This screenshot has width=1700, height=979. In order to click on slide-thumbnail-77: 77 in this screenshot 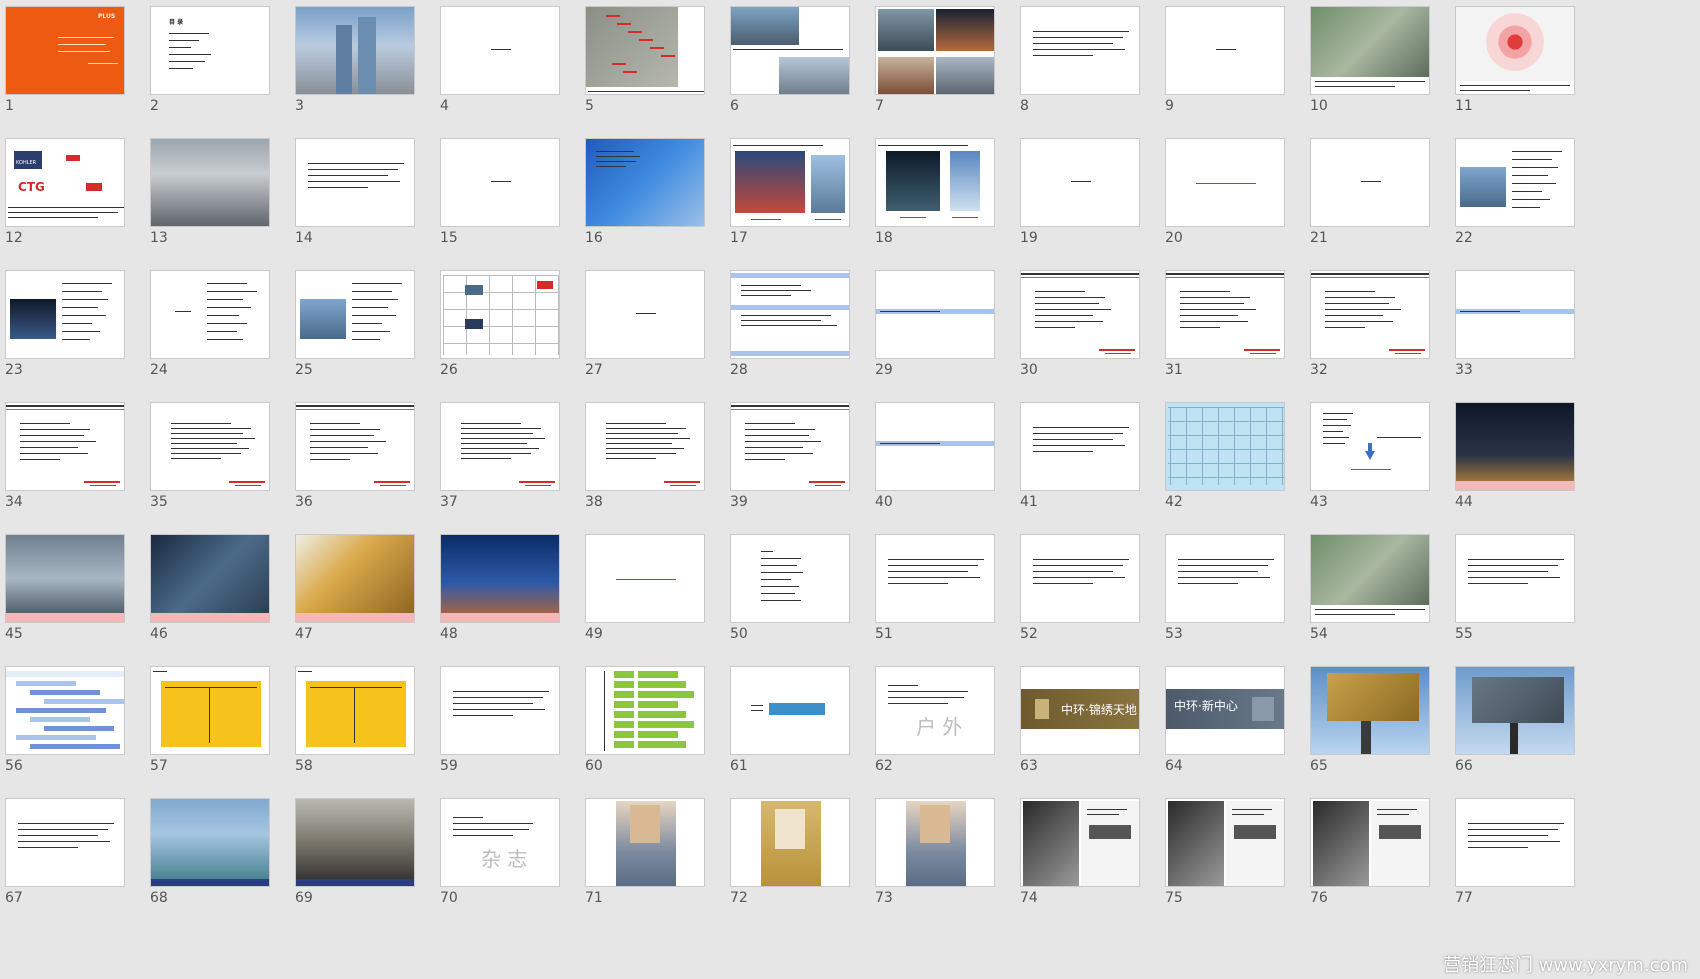, I will do `click(1528, 863)`.